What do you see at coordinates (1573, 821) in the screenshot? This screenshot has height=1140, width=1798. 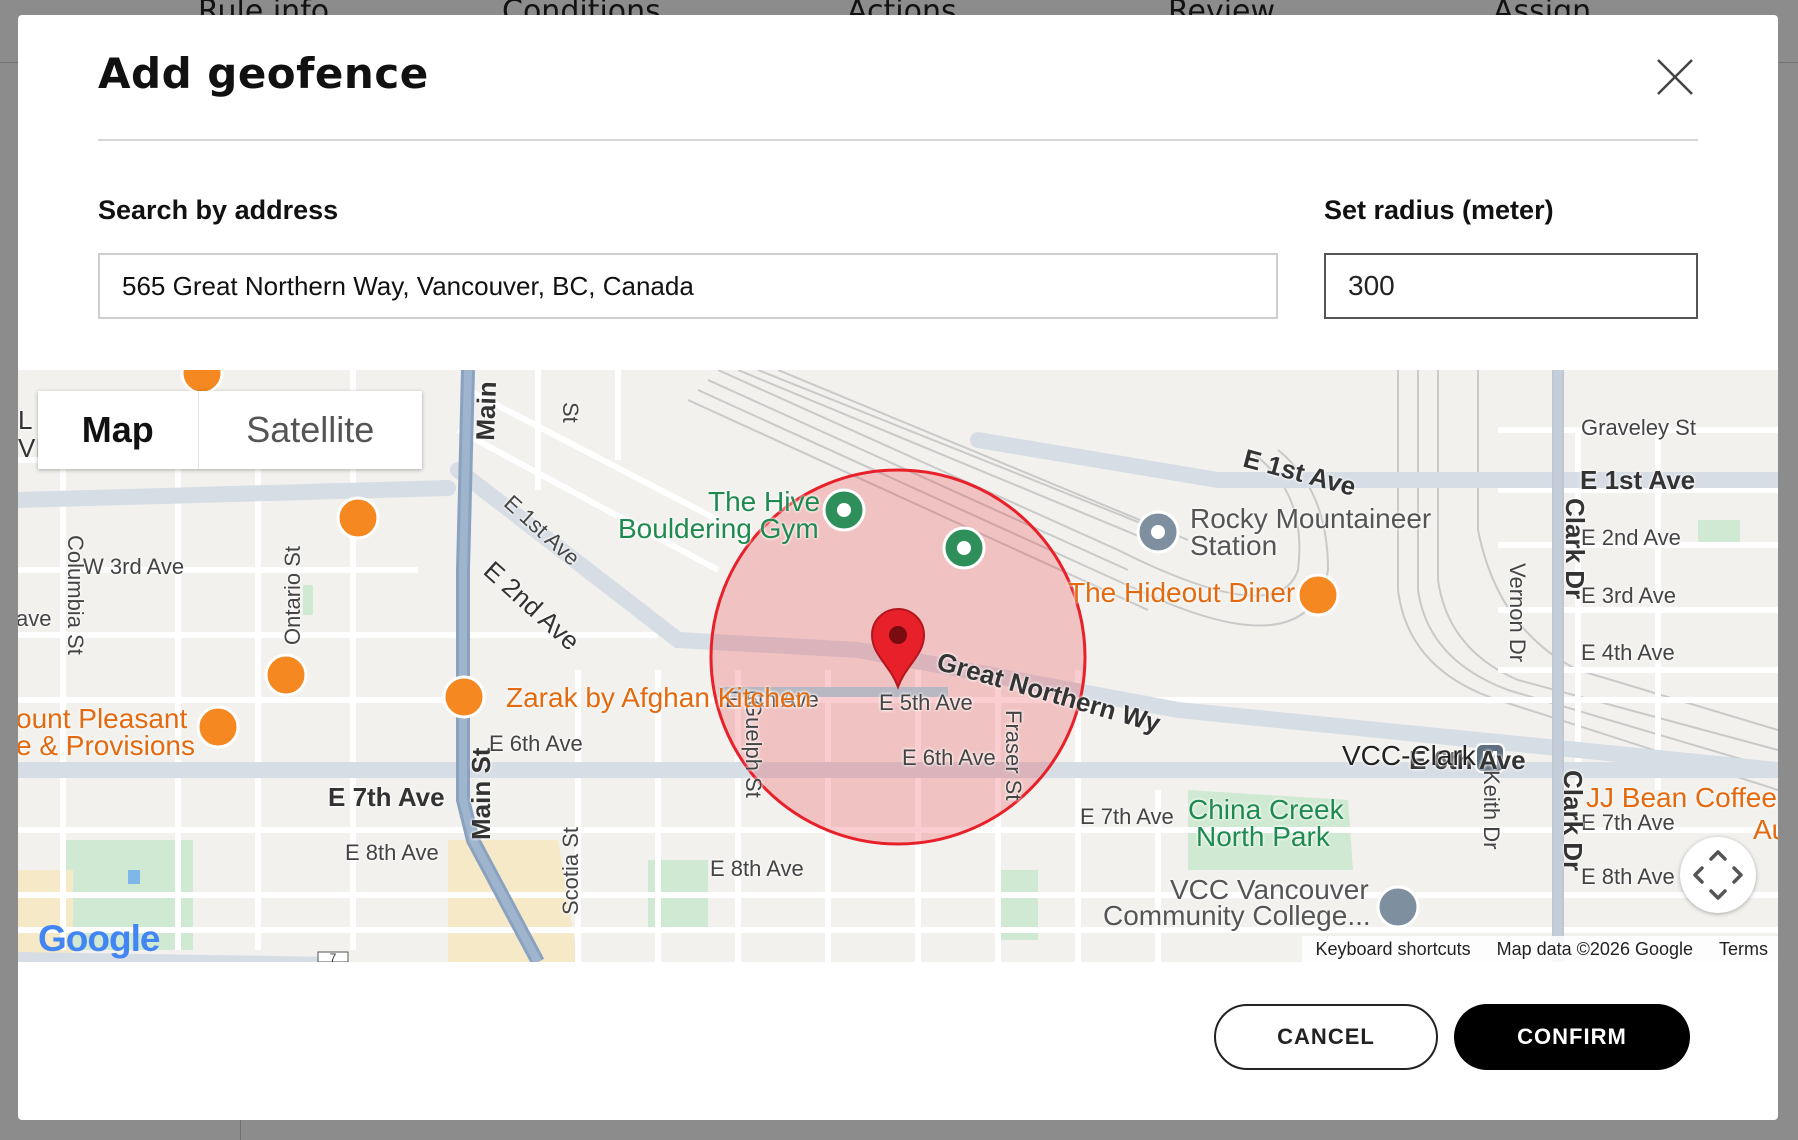 I see `label-clark-dr-b: Clark Dr` at bounding box center [1573, 821].